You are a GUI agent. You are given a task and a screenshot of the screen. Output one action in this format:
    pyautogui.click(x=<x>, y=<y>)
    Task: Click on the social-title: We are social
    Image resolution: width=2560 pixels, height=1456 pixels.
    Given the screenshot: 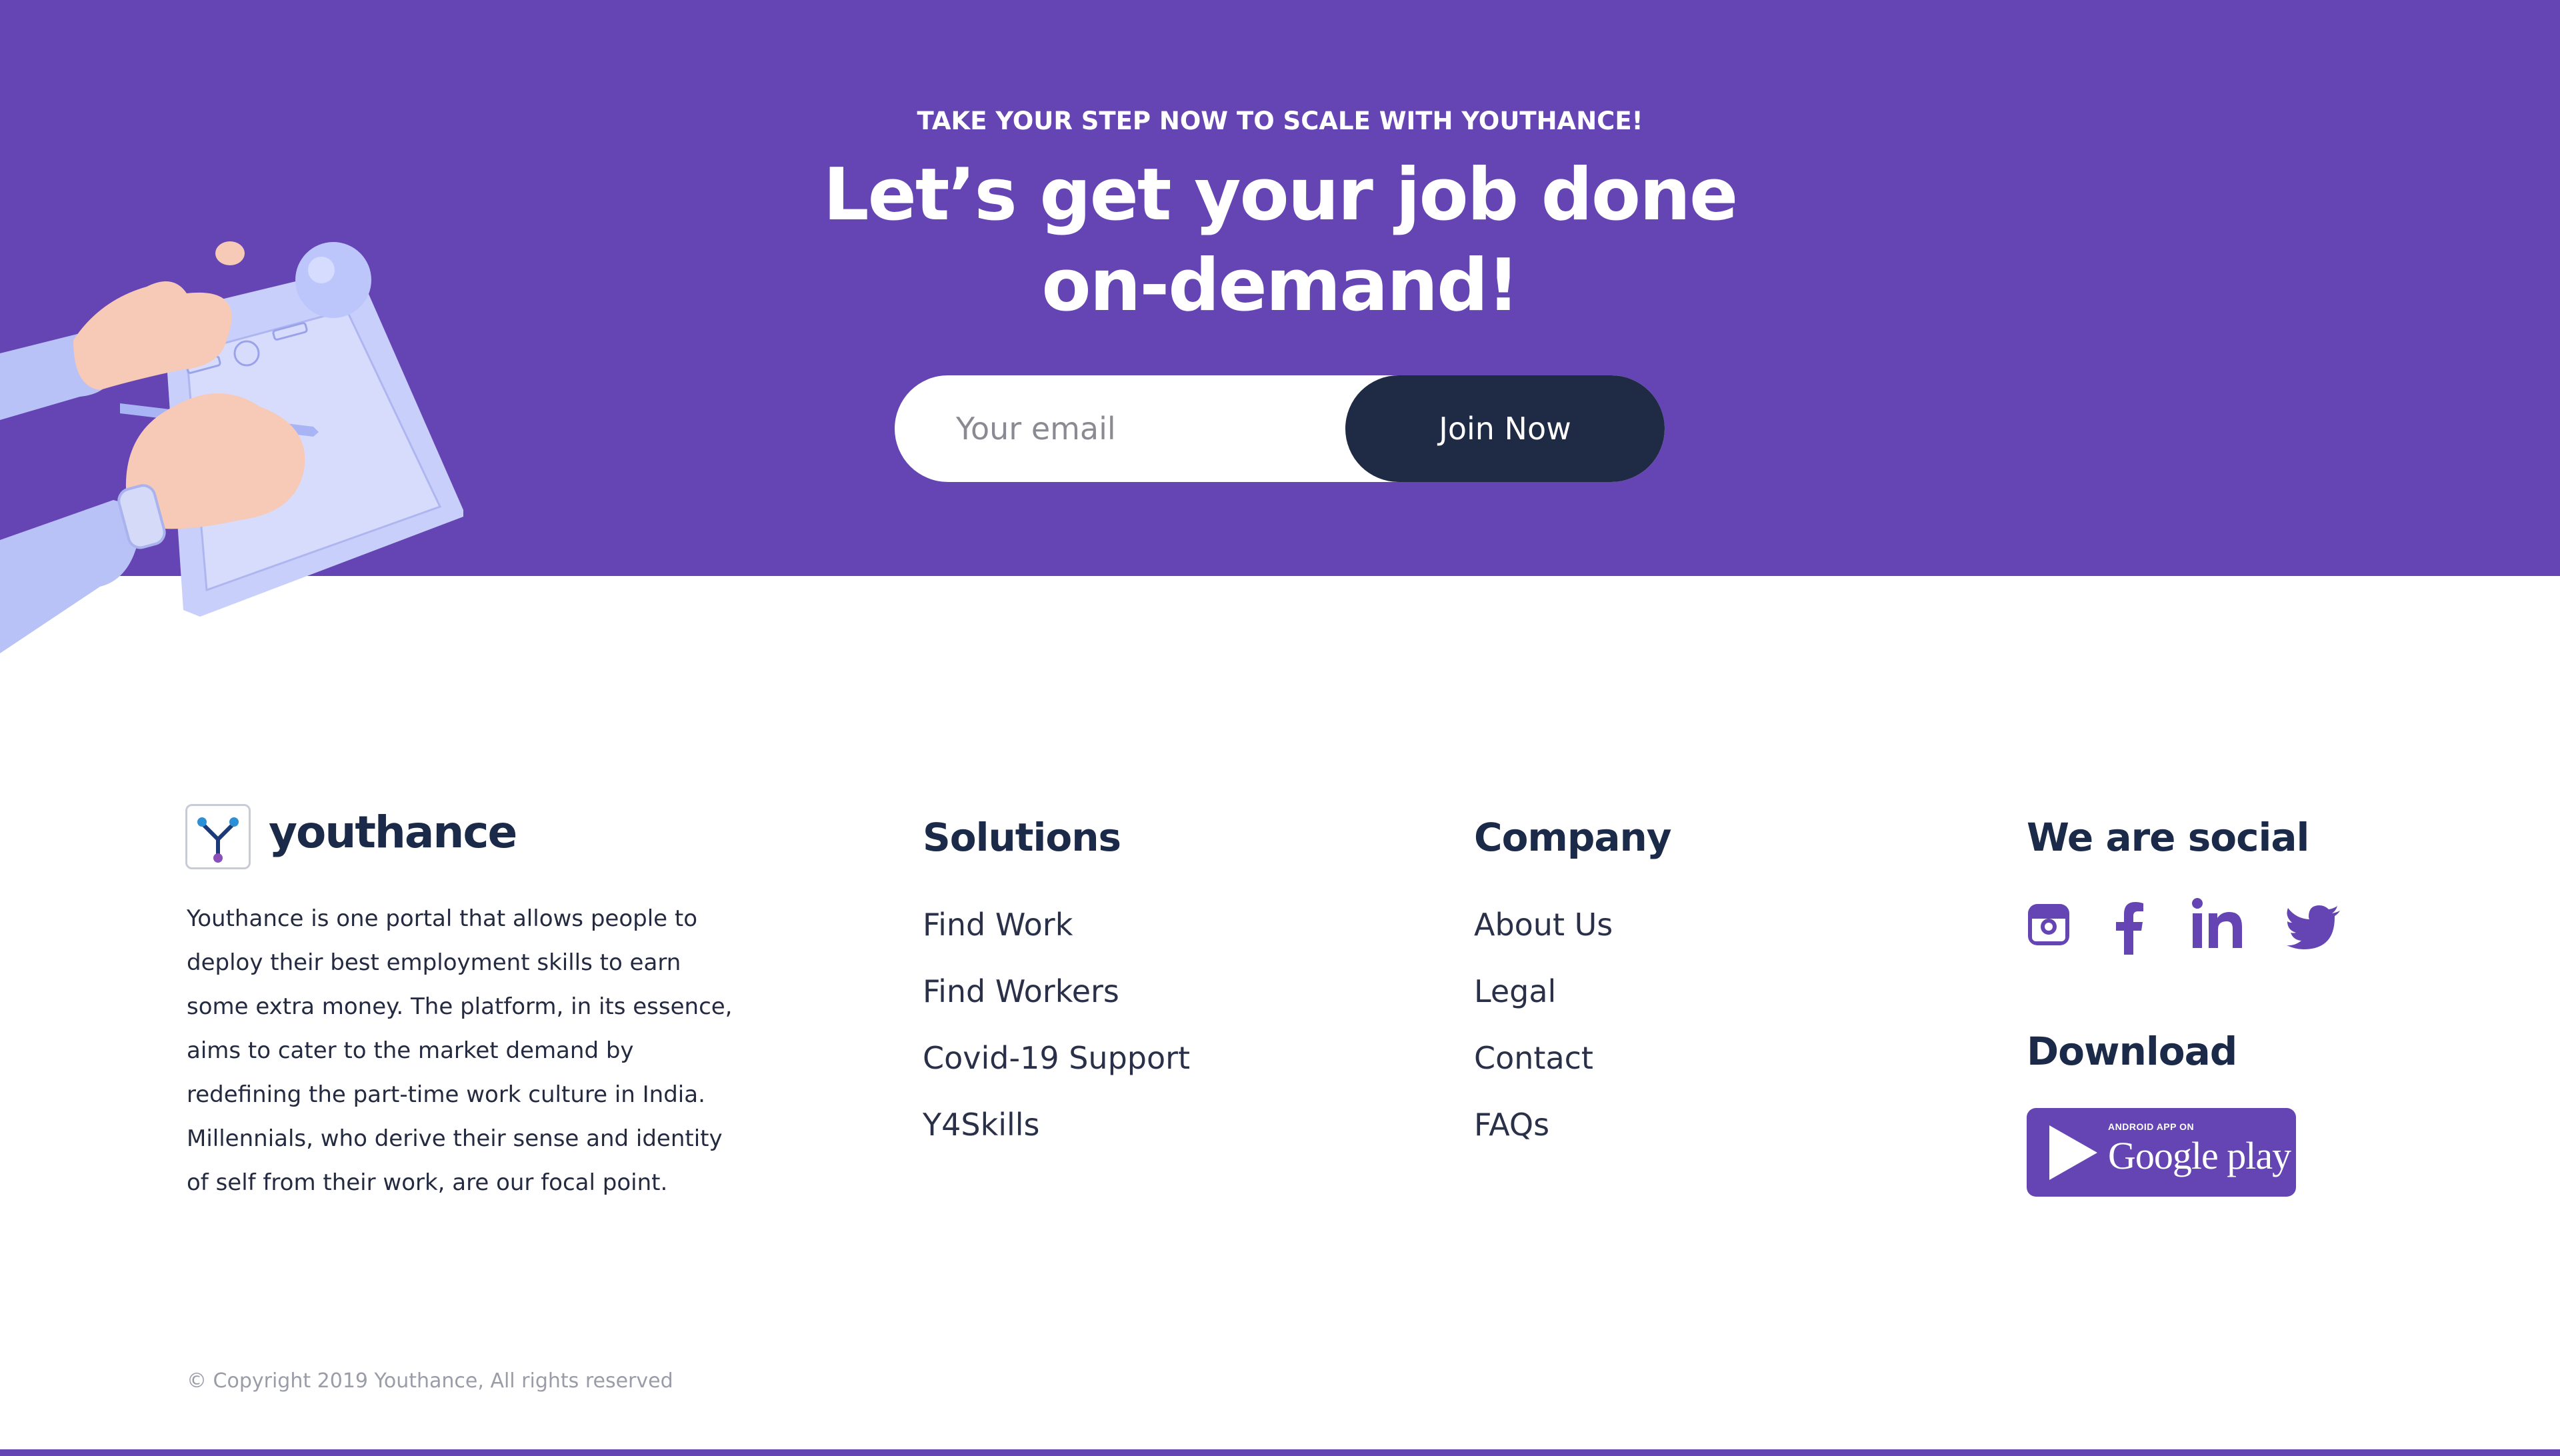 What is the action you would take?
    pyautogui.click(x=2168, y=837)
    